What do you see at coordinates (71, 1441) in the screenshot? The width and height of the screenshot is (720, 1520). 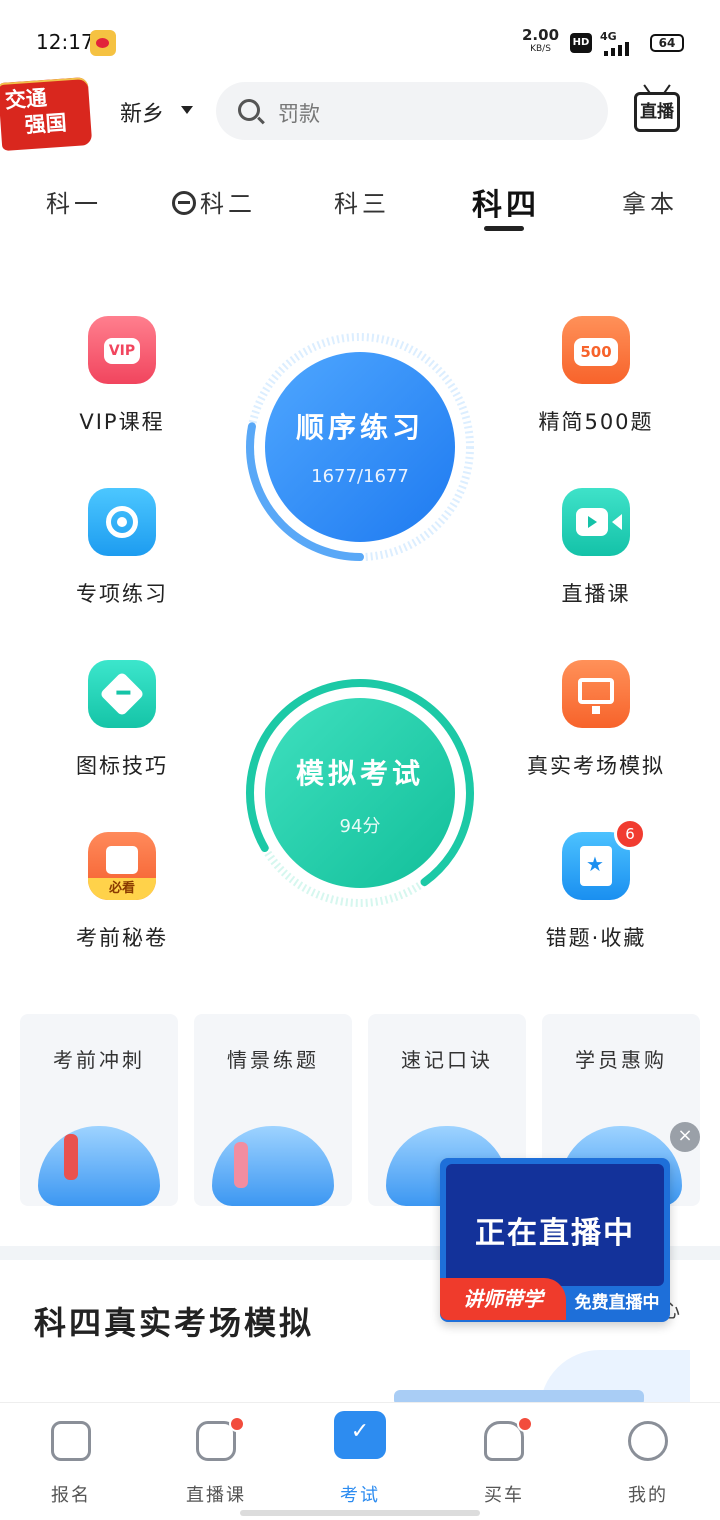 I see `signup-icon` at bounding box center [71, 1441].